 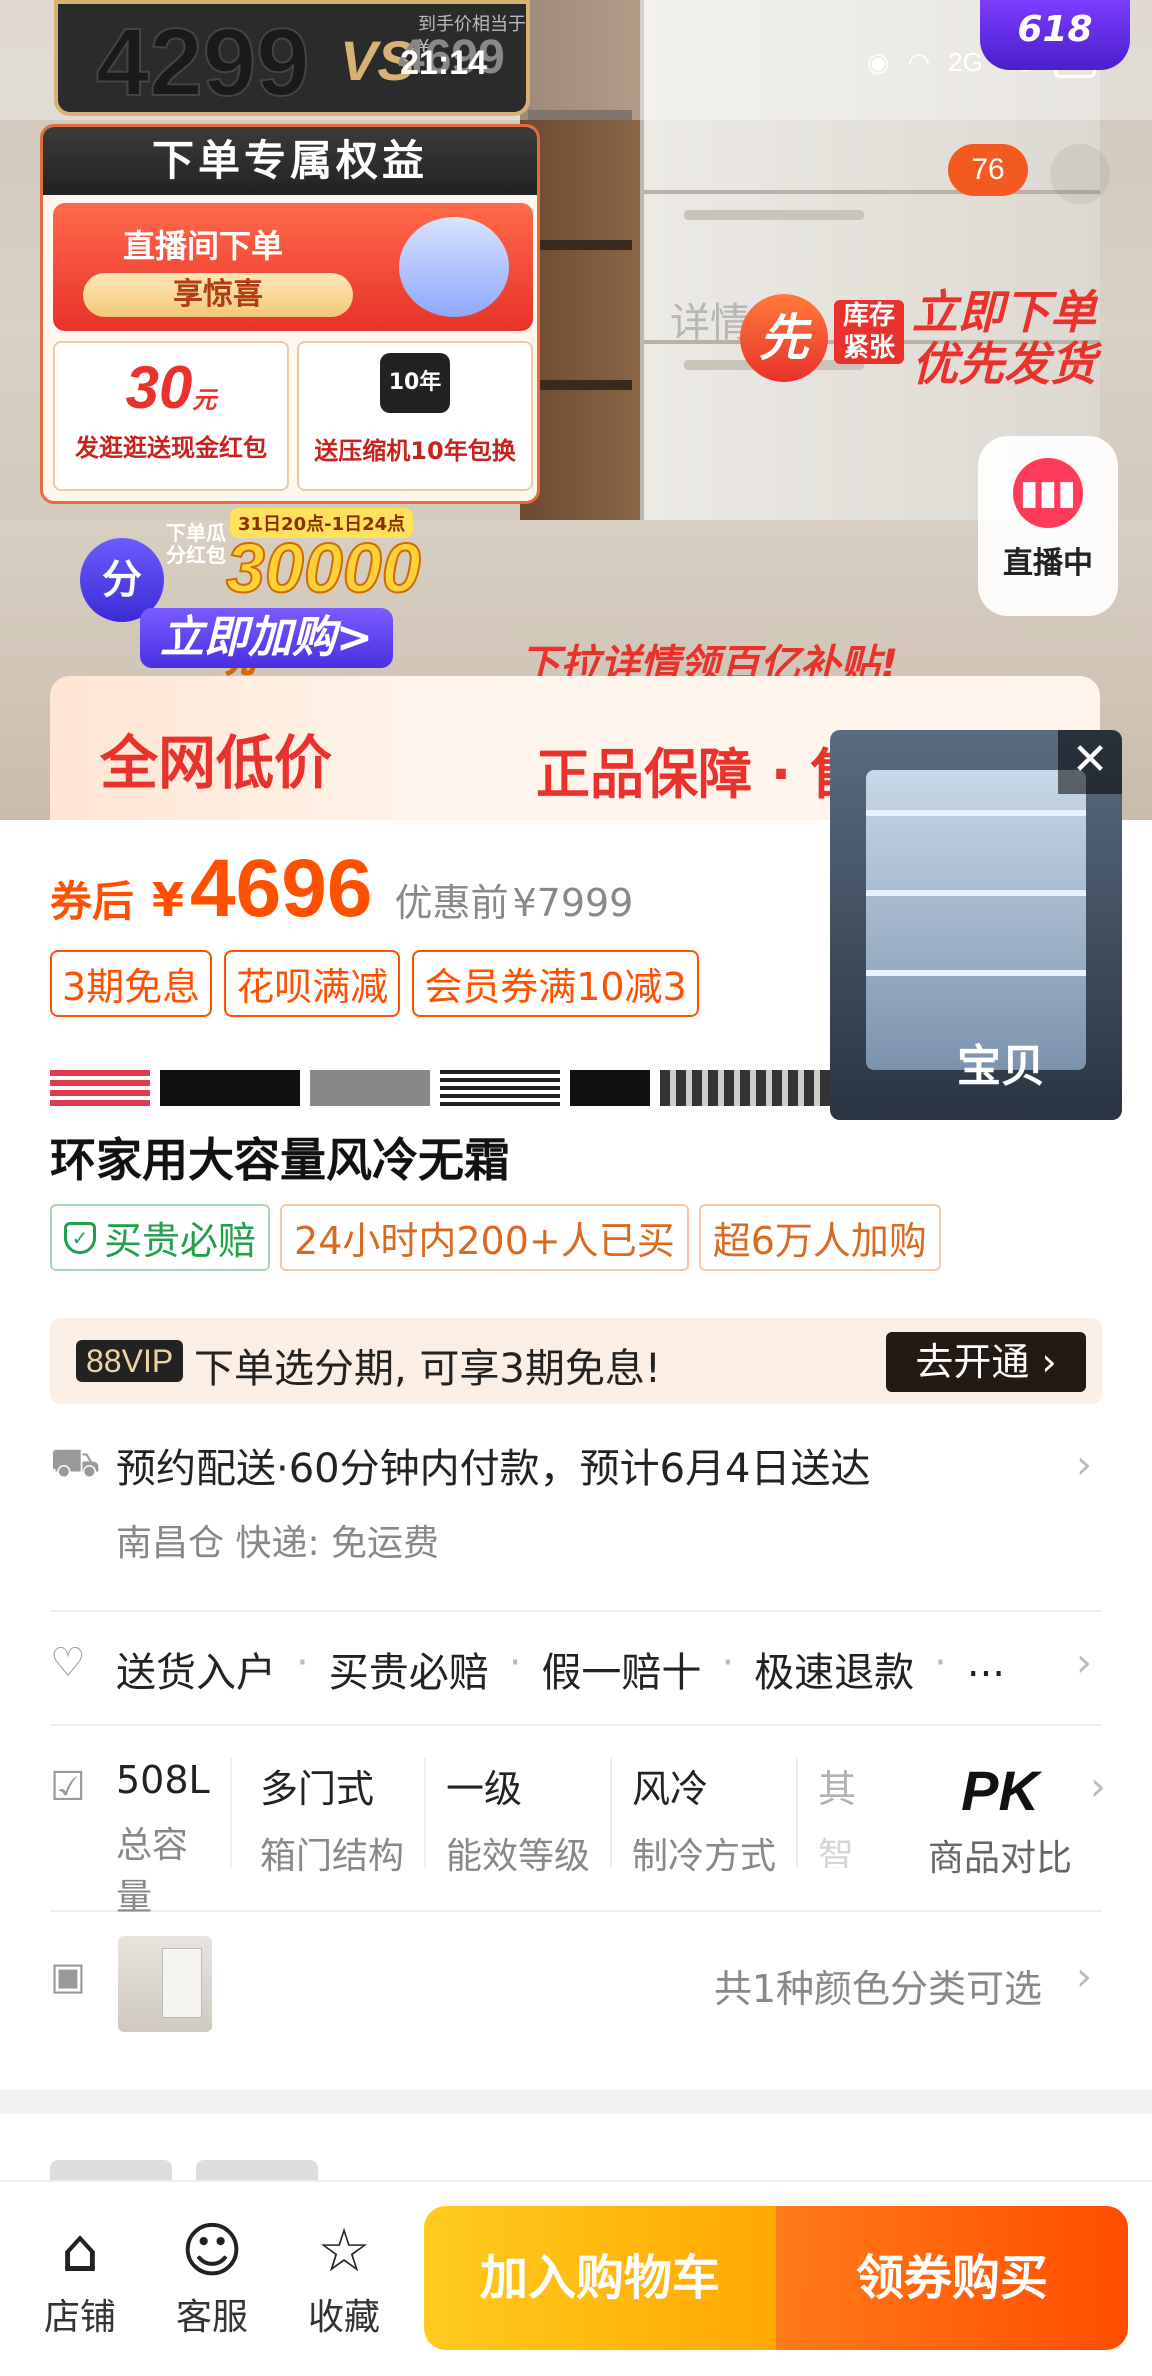 I want to click on top-price: 4299, so click(x=203, y=62).